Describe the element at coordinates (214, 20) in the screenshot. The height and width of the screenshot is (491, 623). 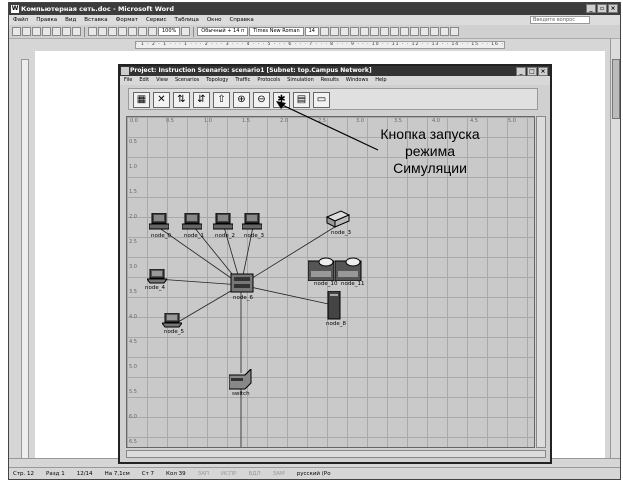
I see `menu-window: Окно` at that location.